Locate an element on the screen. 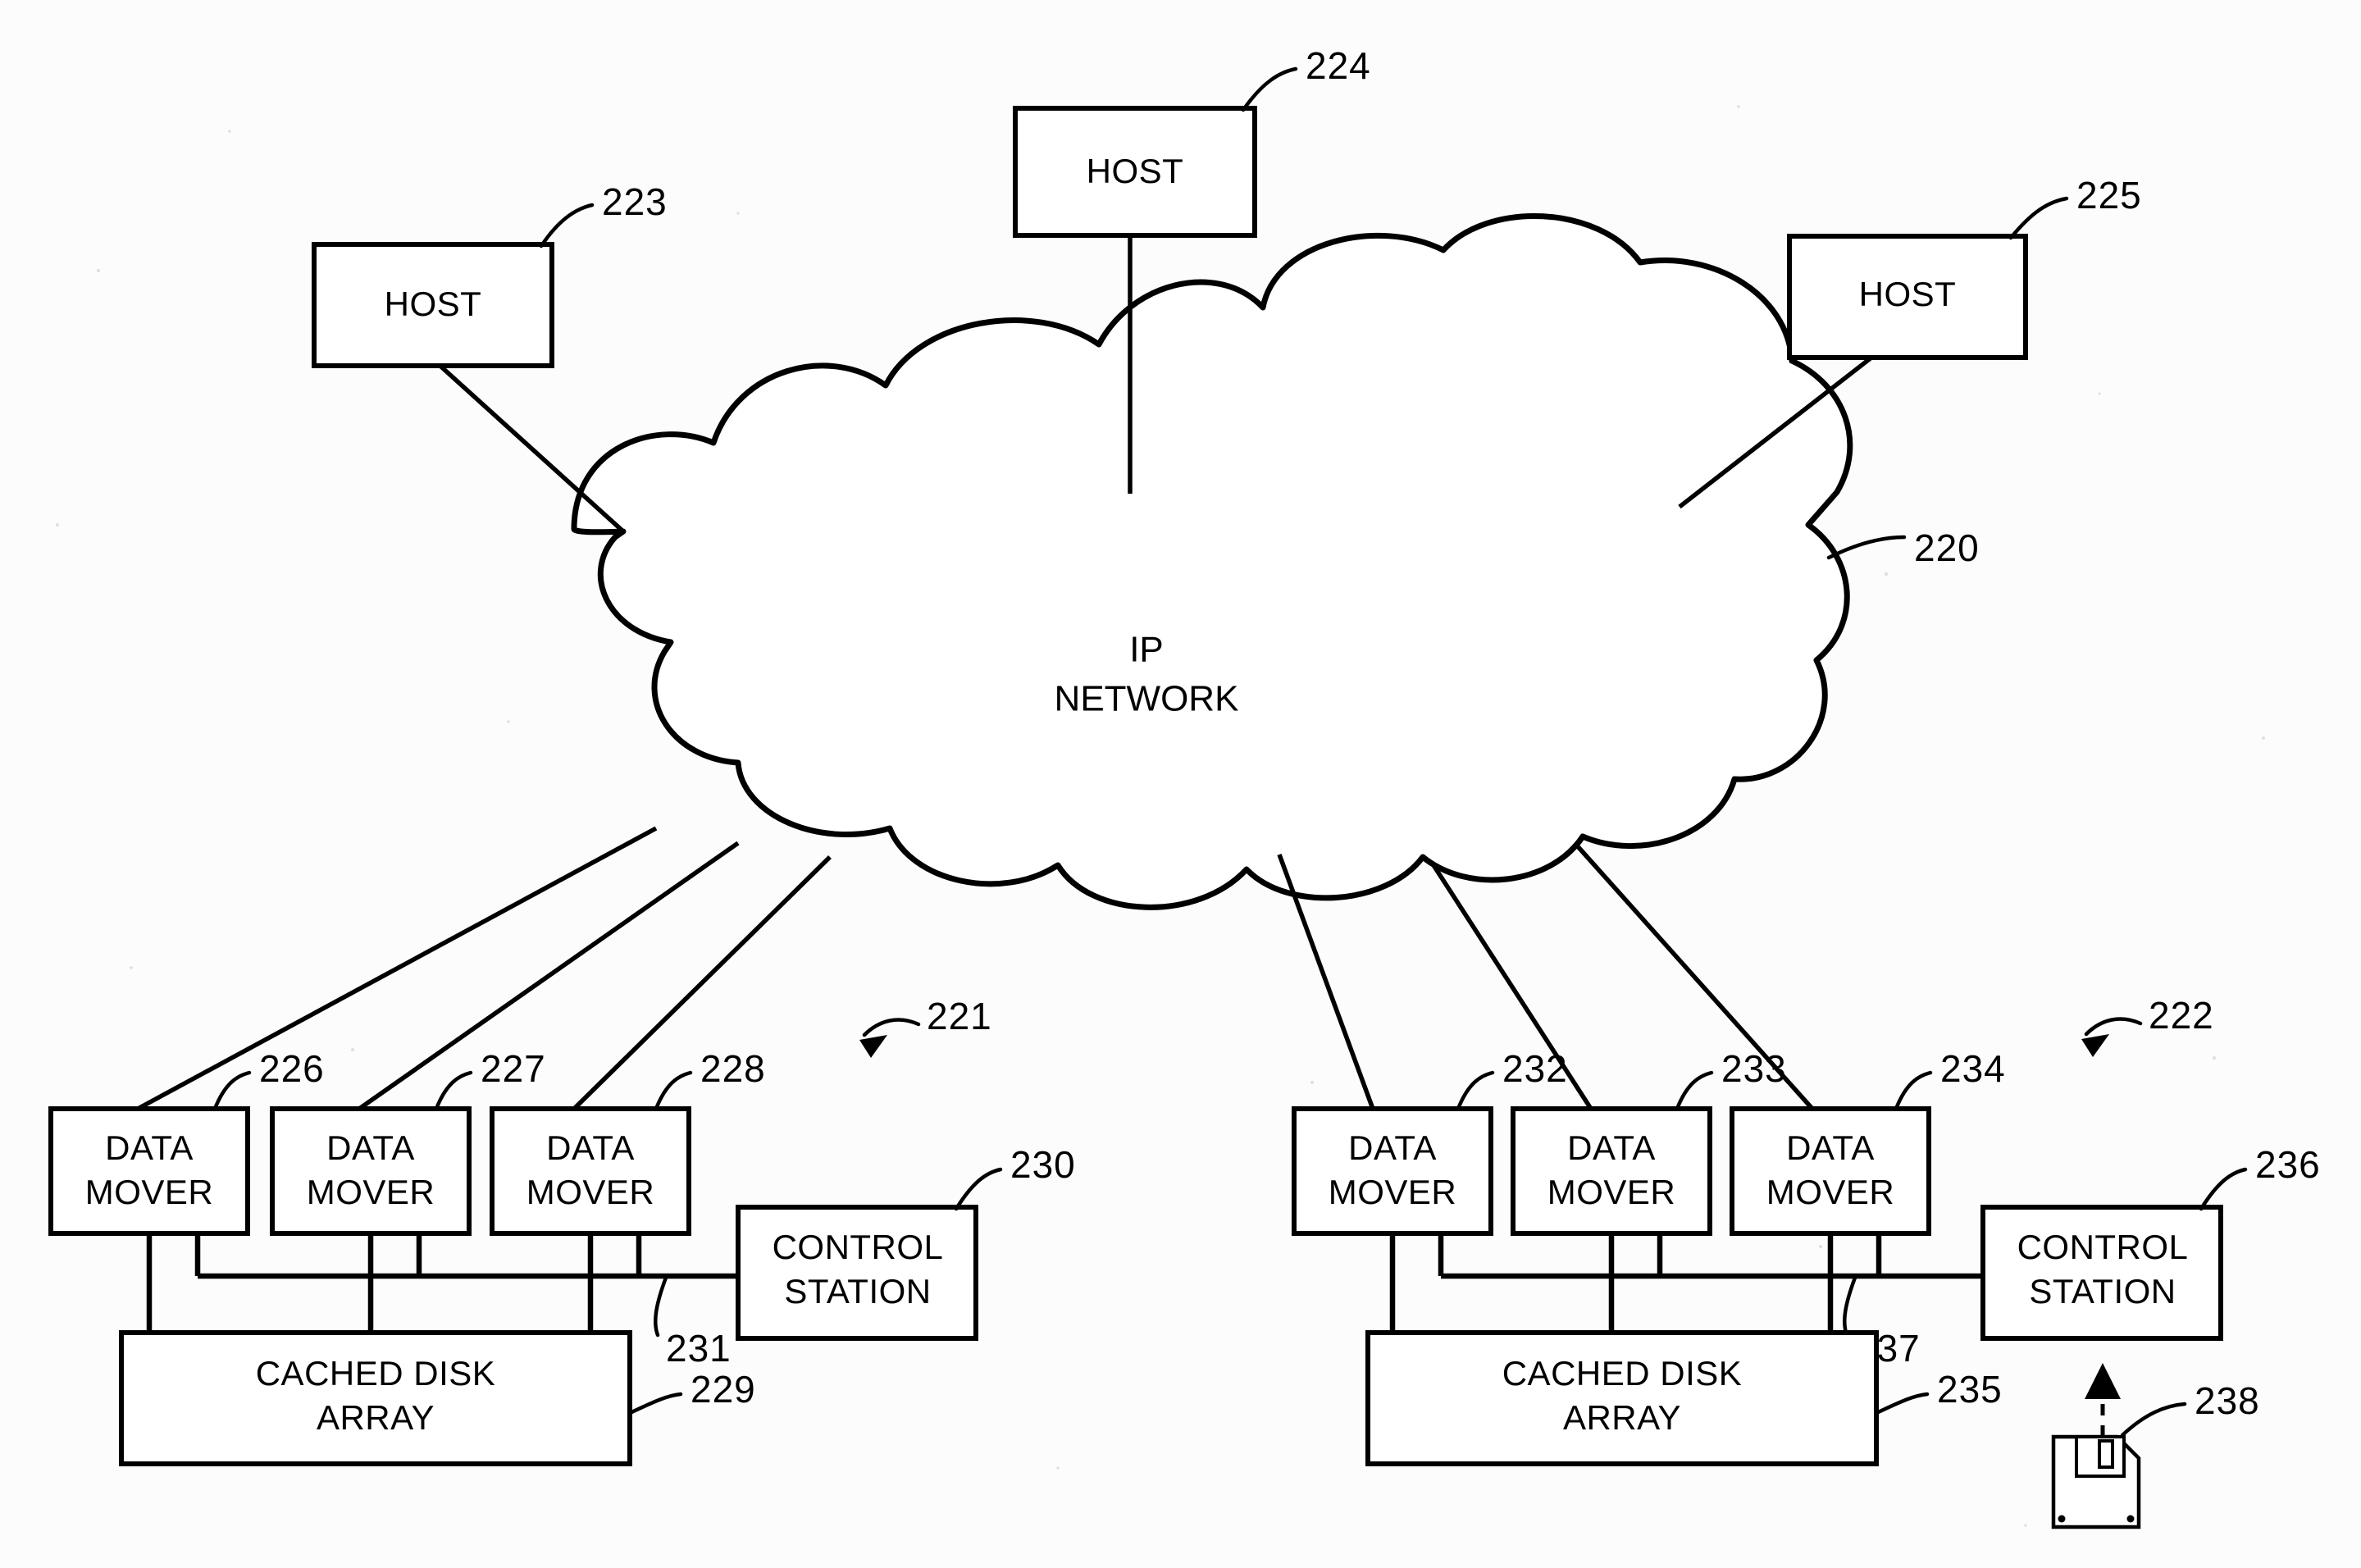 The width and height of the screenshot is (2361, 1568). cda-229-line1: CACHED DISK is located at coordinates (376, 1374).